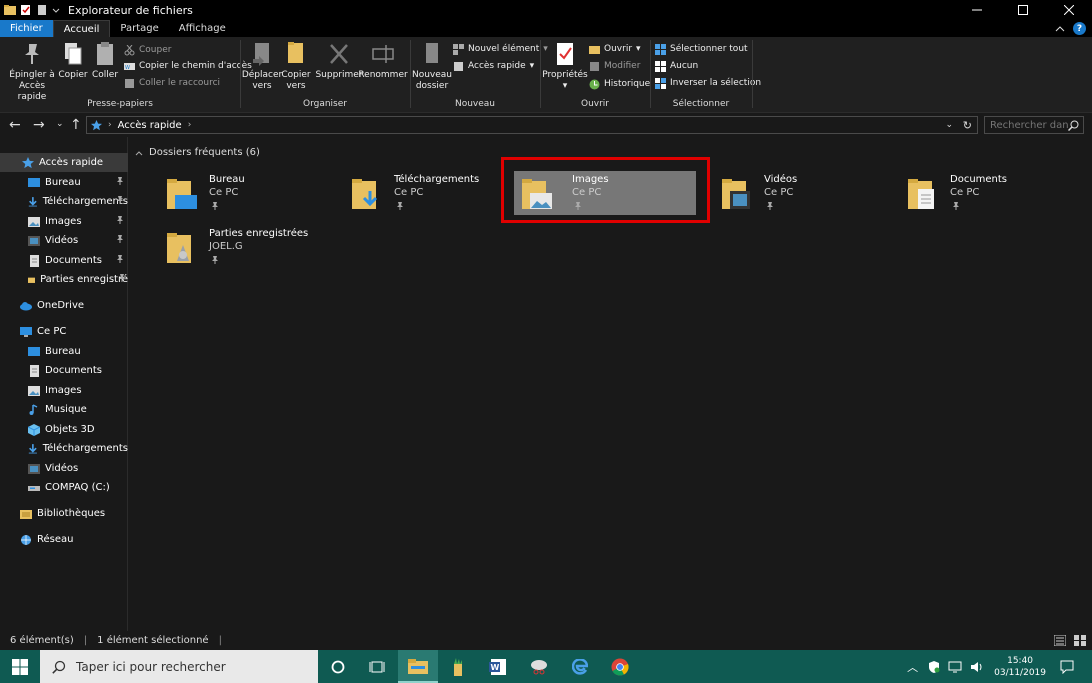 The width and height of the screenshot is (1092, 683). I want to click on search-box, so click(1034, 125).